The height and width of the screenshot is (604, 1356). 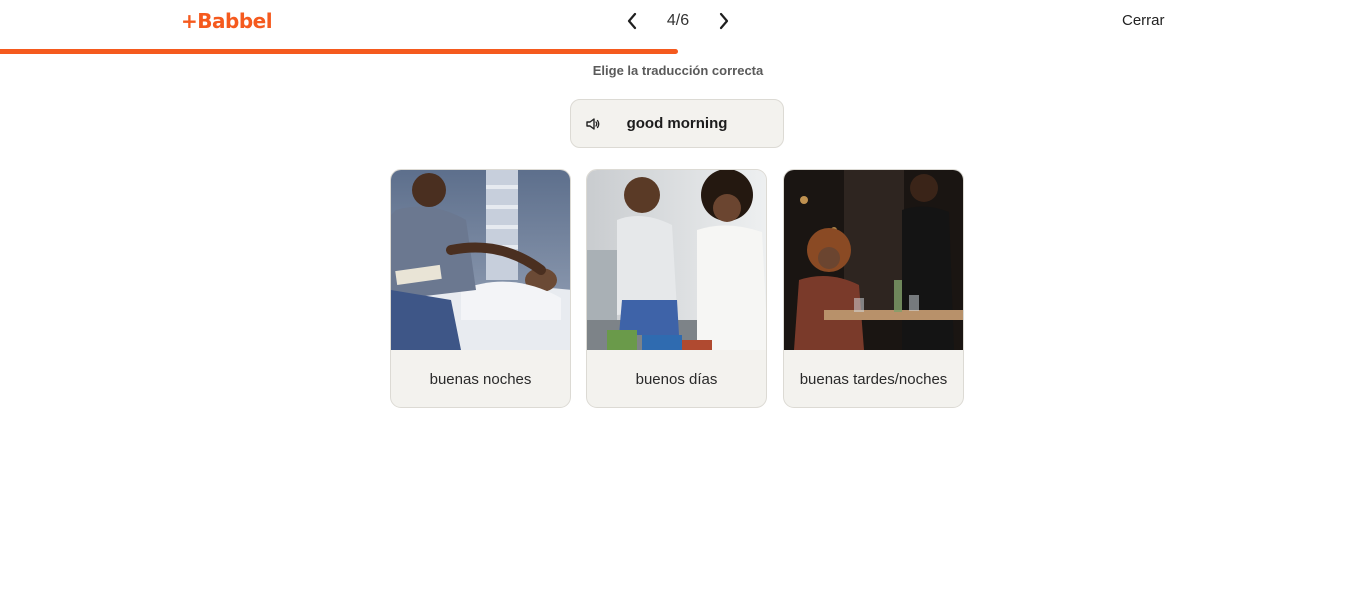 What do you see at coordinates (1143, 20) in the screenshot?
I see `close-button: Cerrar` at bounding box center [1143, 20].